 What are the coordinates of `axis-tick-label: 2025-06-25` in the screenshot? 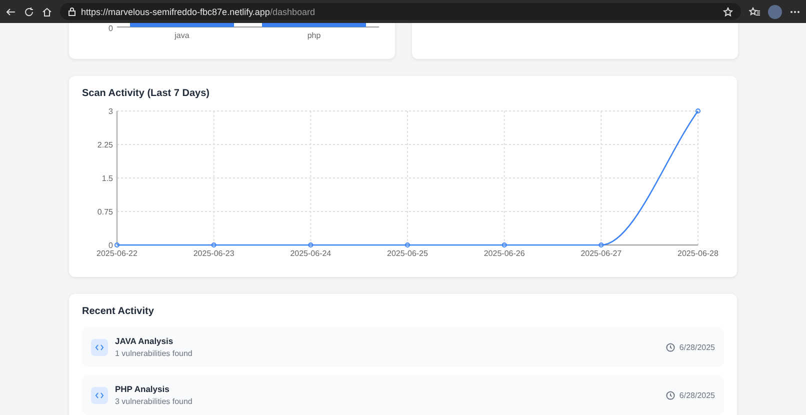 It's located at (407, 253).